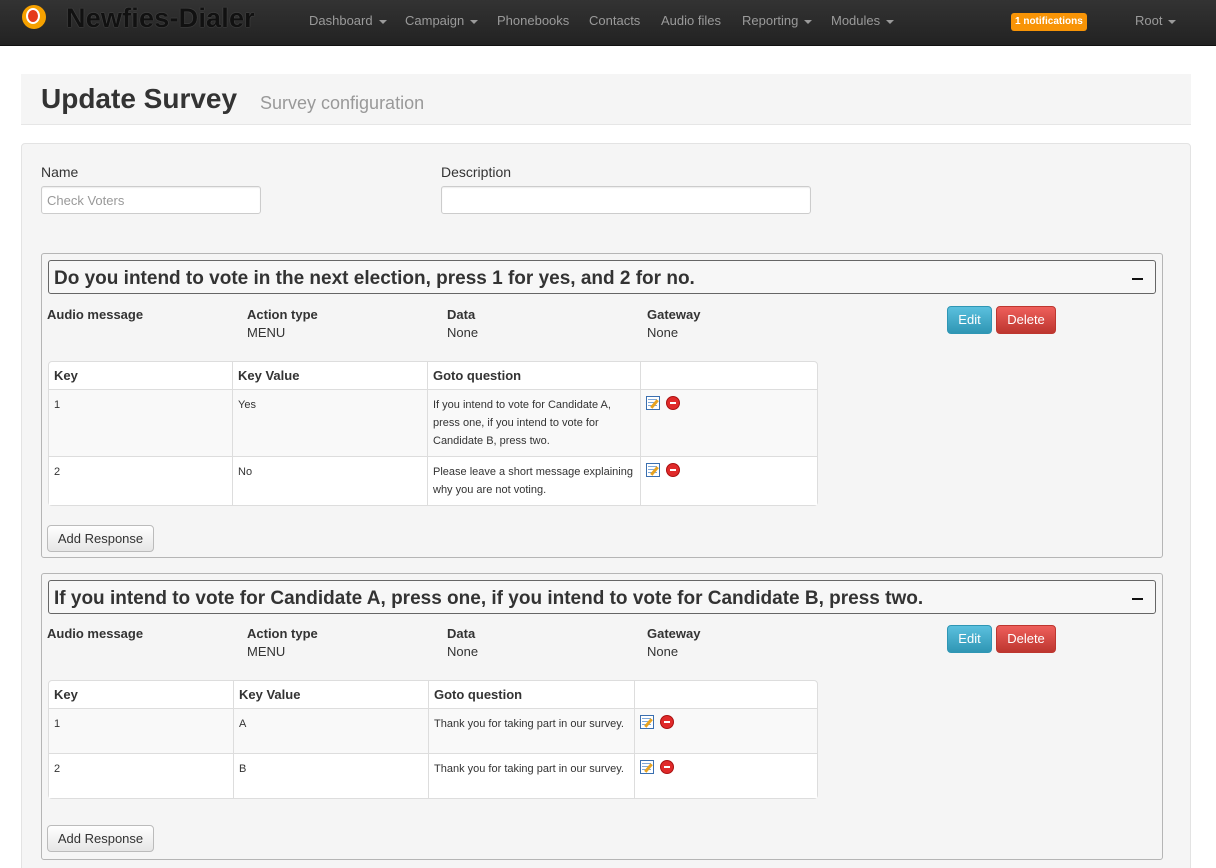  I want to click on user-menu: Root, so click(1156, 20).